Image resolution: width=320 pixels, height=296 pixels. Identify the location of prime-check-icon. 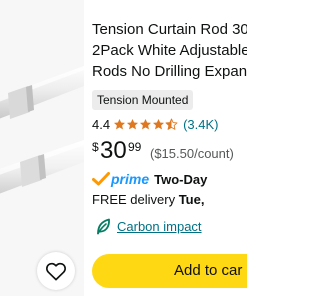
(101, 179).